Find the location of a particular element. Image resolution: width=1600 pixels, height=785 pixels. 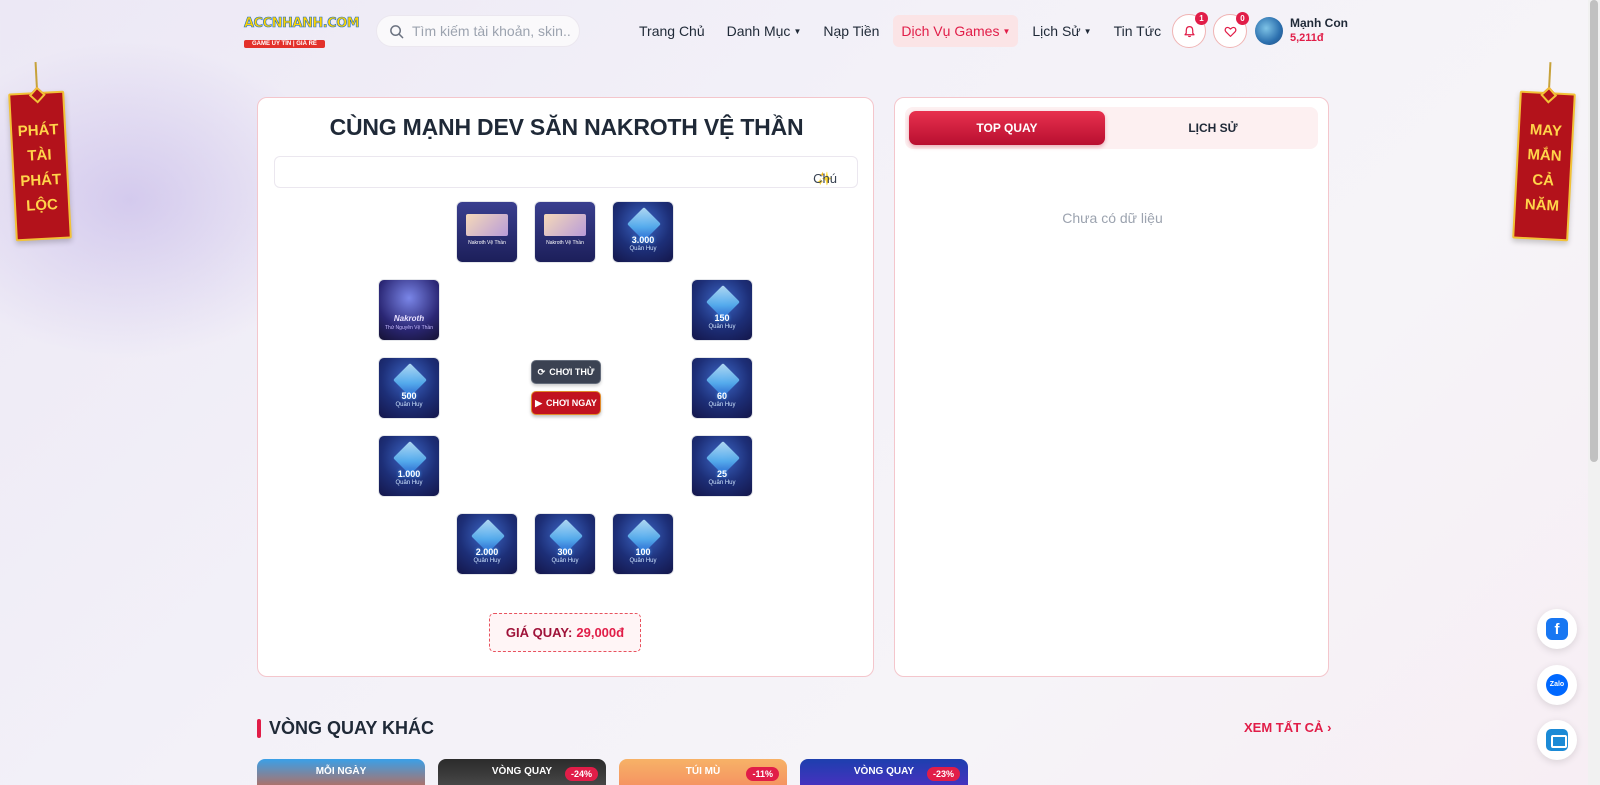

banner-left-line: TÀI is located at coordinates (39, 155).